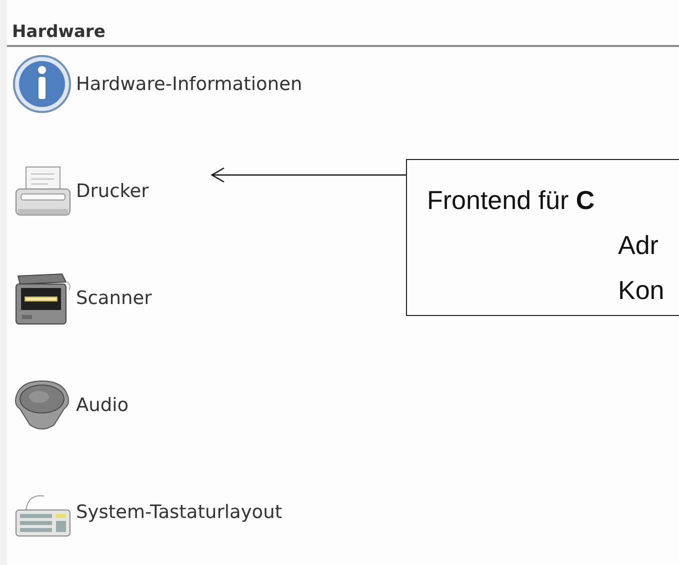 Image resolution: width=679 pixels, height=565 pixels. What do you see at coordinates (112, 191) in the screenshot?
I see `item-label: Drucker` at bounding box center [112, 191].